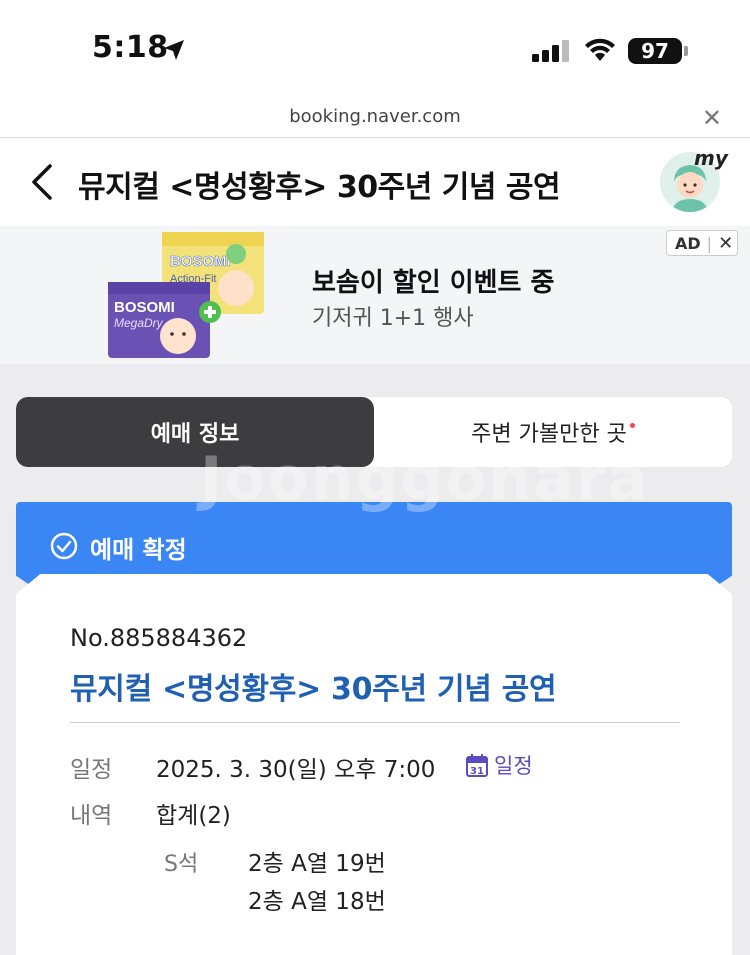 This screenshot has width=750, height=955. I want to click on close-browser-button: ✕, so click(712, 118).